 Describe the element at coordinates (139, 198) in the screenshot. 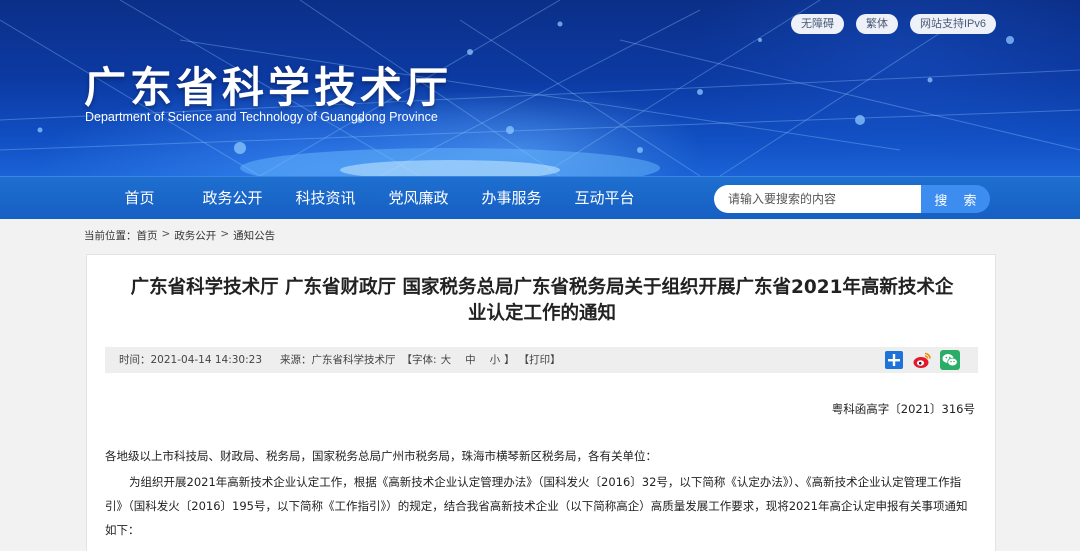

I see `nav-item-home: 首页` at that location.